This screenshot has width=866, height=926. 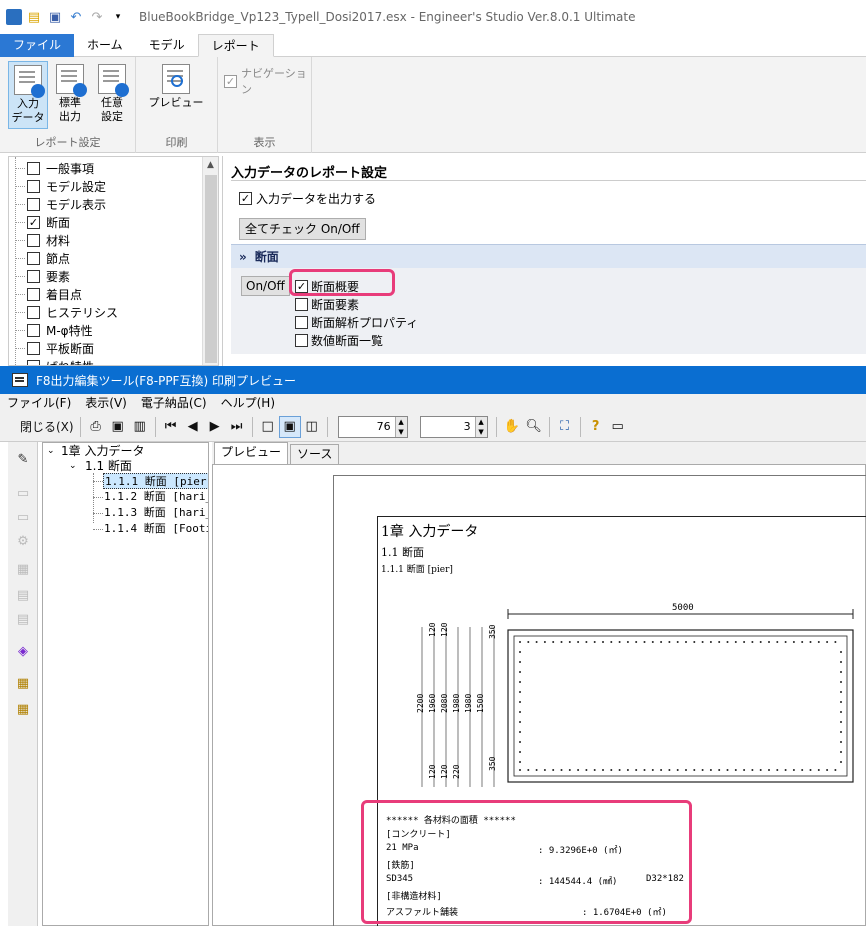 I want to click on toggle-all-button: 全てチェック On/Off, so click(x=302, y=229).